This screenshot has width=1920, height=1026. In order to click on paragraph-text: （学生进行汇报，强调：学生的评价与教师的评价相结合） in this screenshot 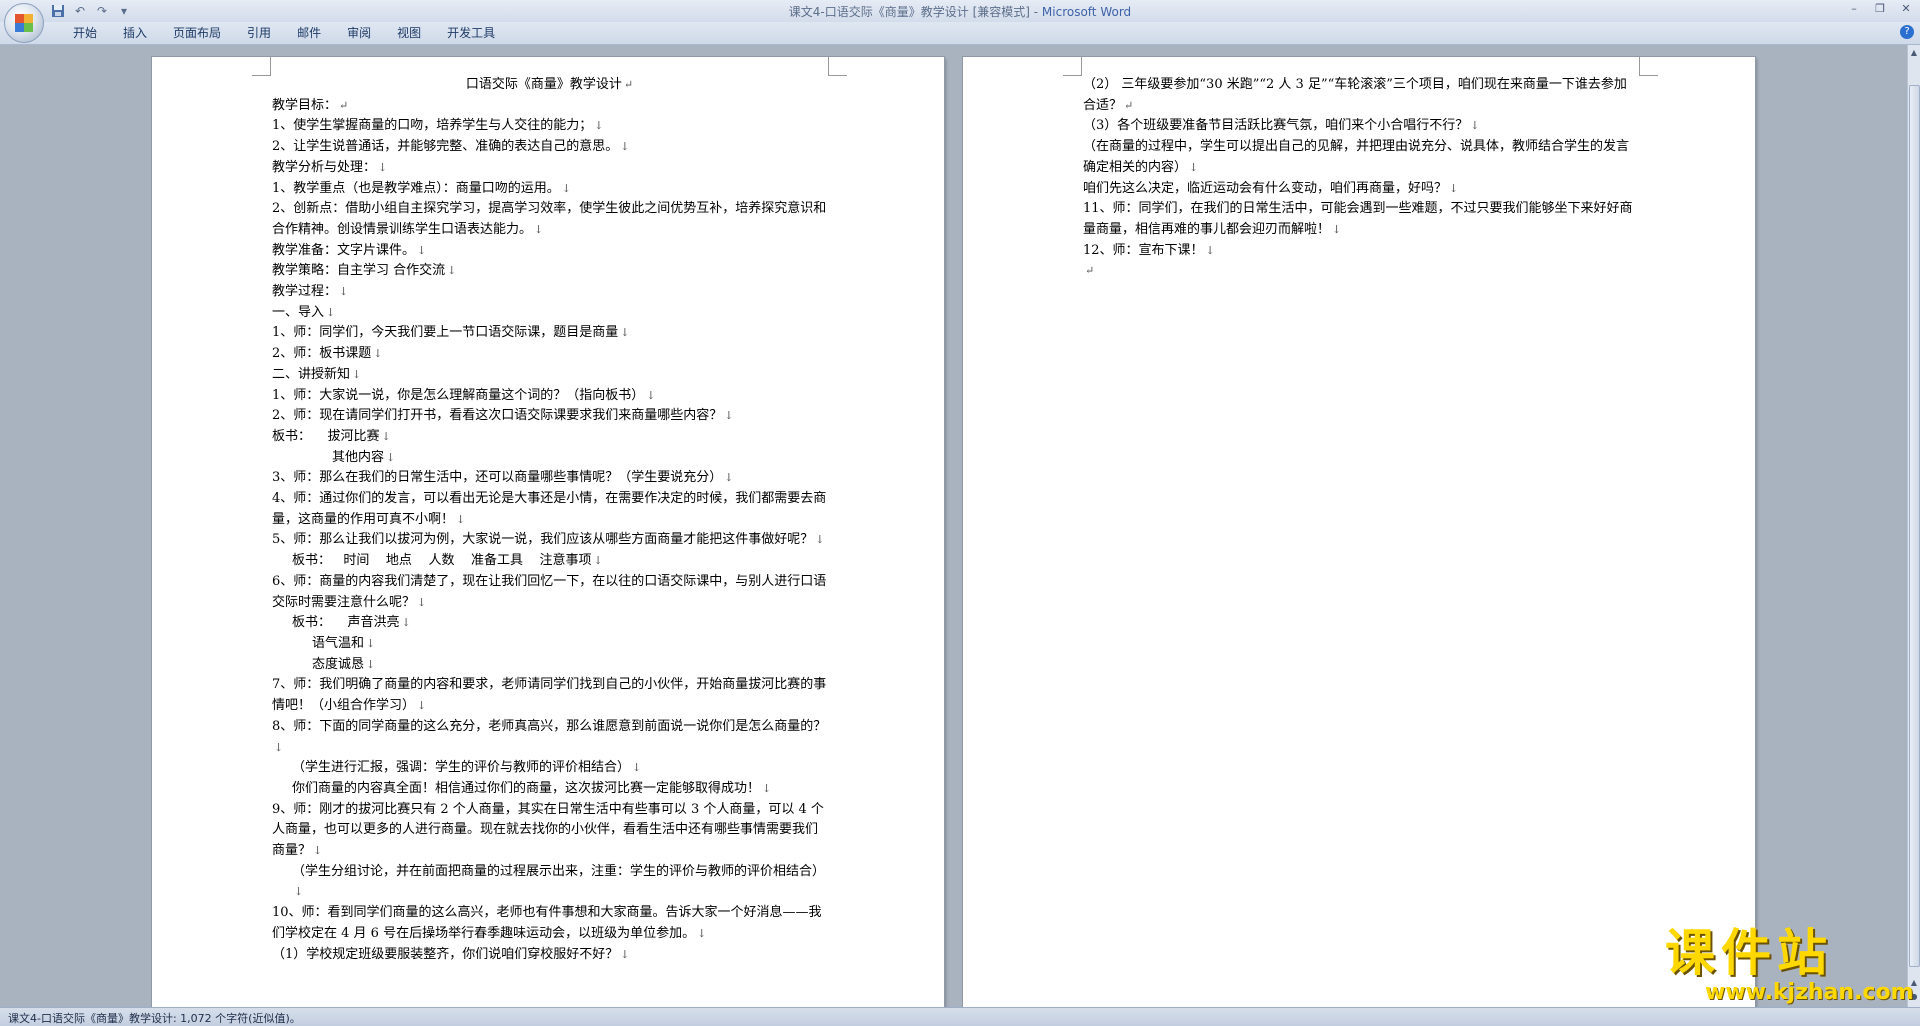, I will do `click(461, 768)`.